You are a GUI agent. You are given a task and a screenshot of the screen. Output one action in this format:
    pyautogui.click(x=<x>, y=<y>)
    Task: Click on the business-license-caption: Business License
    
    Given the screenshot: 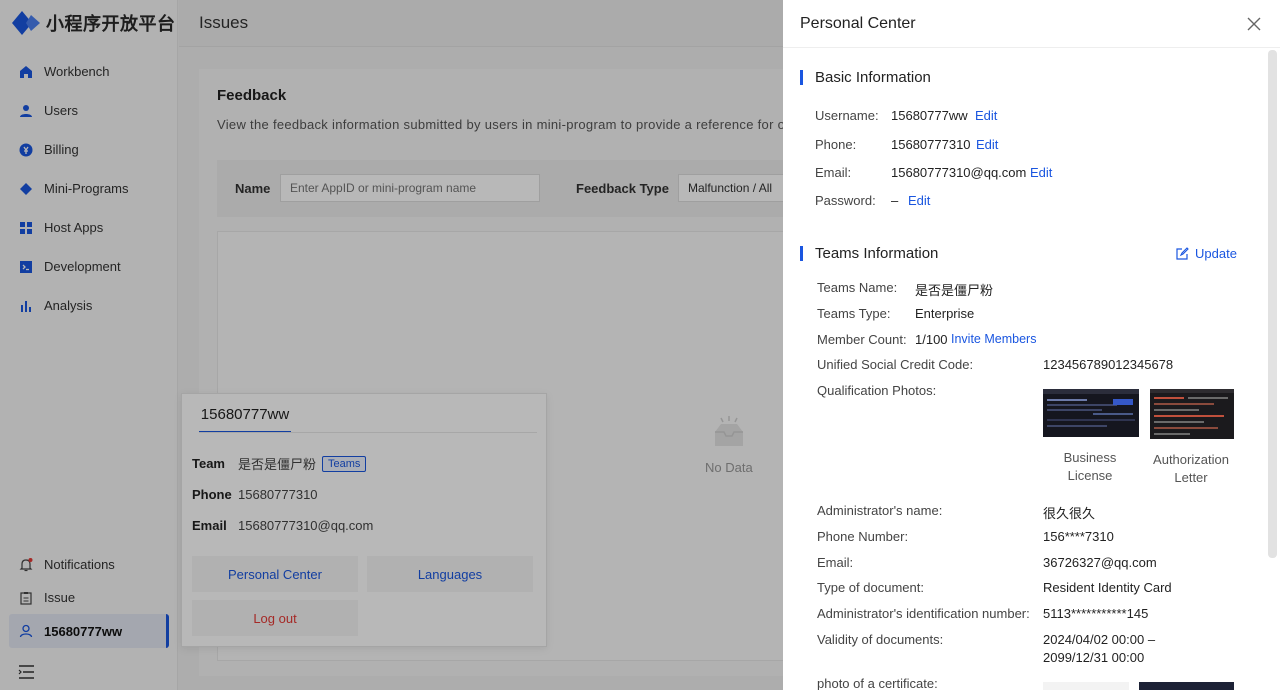 What is the action you would take?
    pyautogui.click(x=1090, y=466)
    